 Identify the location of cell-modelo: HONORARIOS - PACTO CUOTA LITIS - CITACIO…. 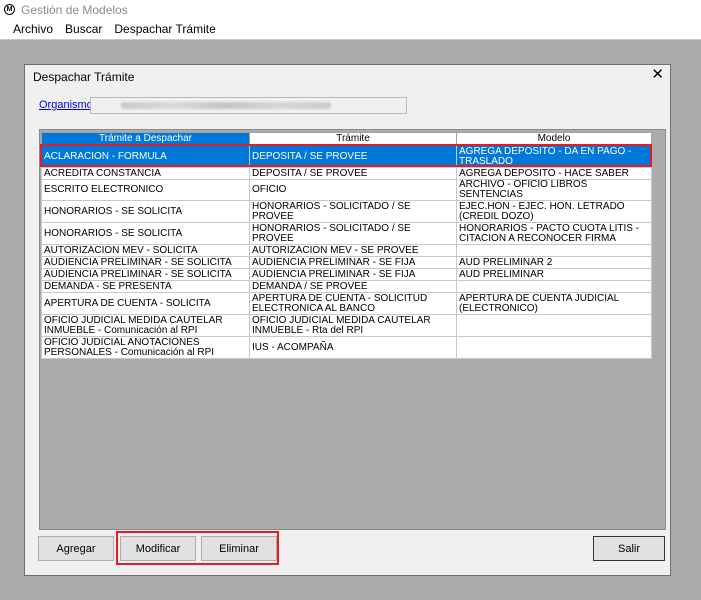
(554, 233).